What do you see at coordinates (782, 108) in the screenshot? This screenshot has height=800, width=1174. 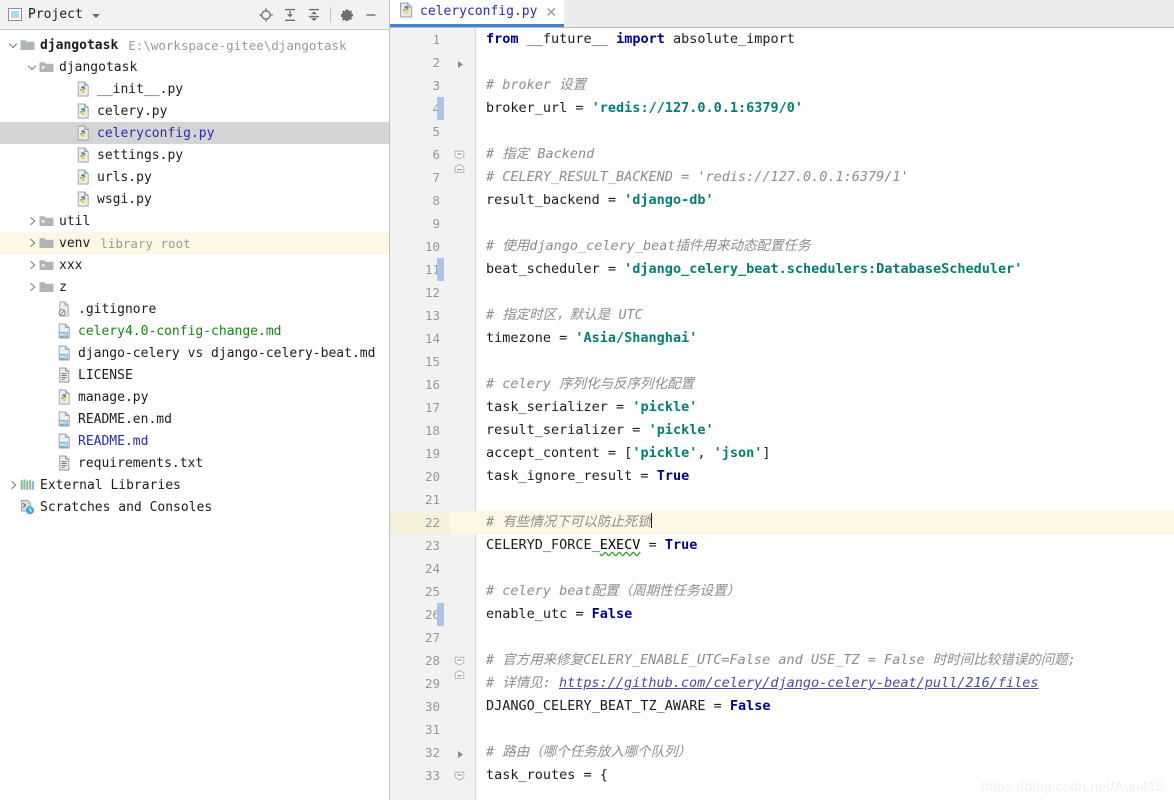 I see `code-line: 4broker_url = 'redis://127.0.0.1:6379/0'` at bounding box center [782, 108].